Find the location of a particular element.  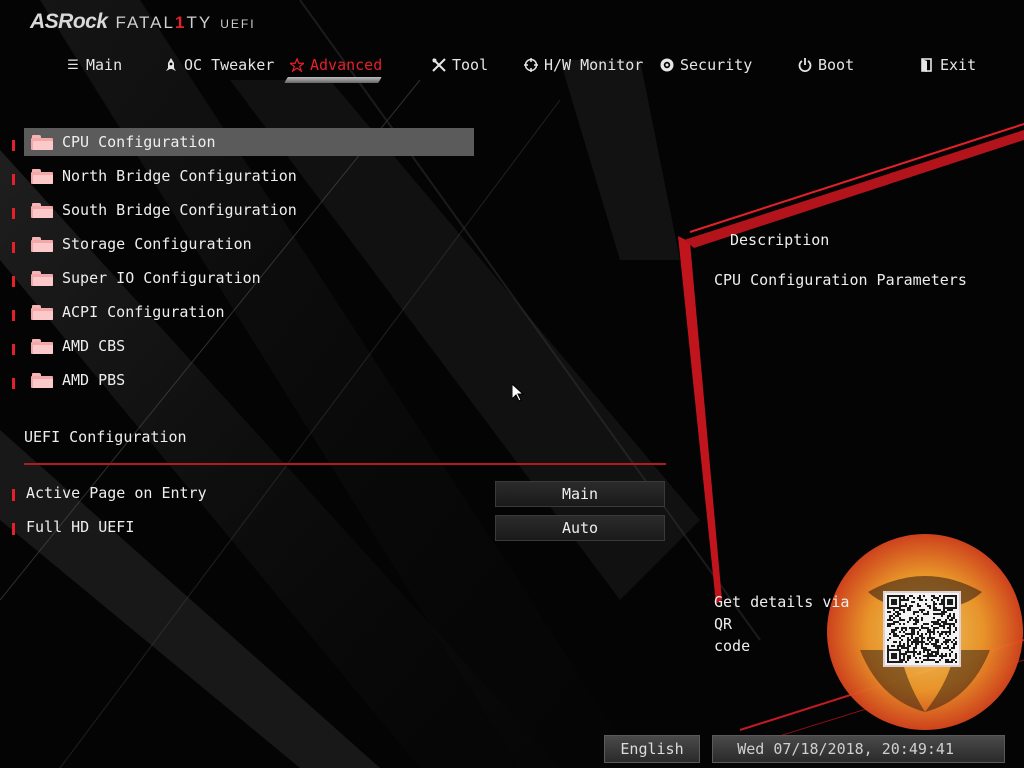

menu-item-cpu-configuration: CPU Configuration is located at coordinates (243, 142).